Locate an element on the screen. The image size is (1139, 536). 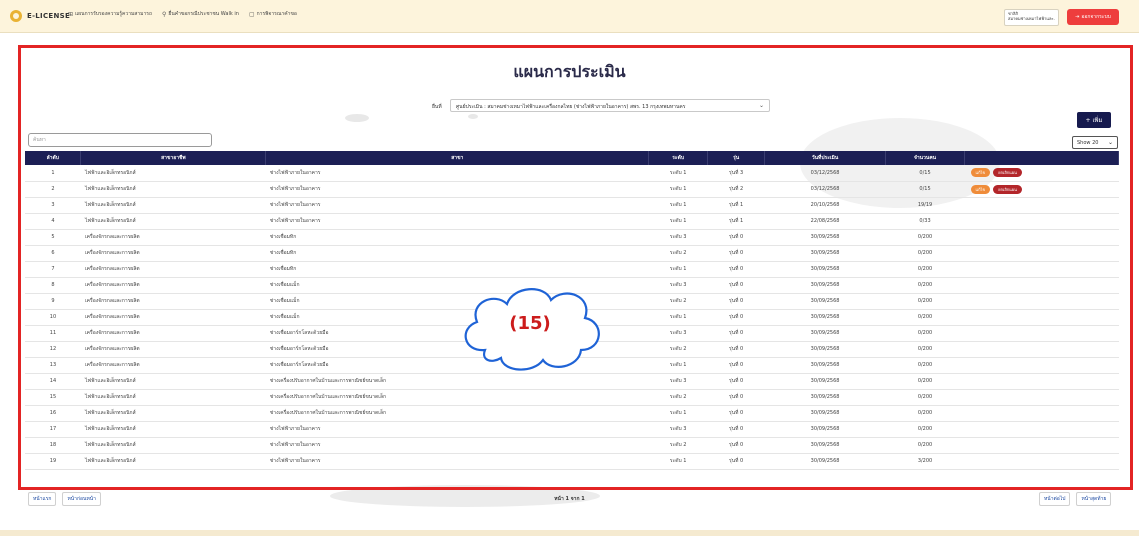
brand-name: E-LICENSE is located at coordinates (49, 16).